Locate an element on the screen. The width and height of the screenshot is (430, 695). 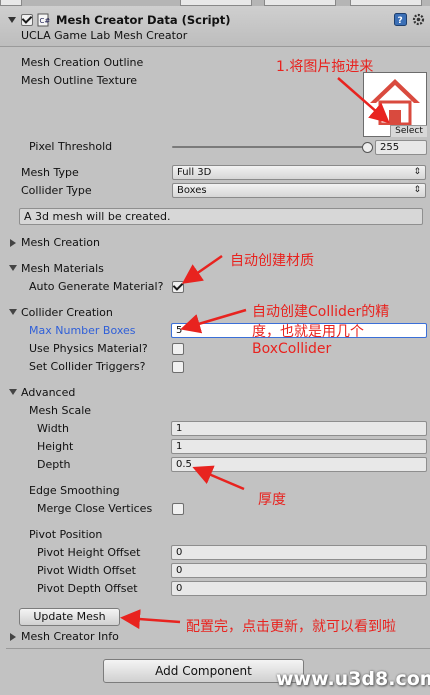
arrow-to-max-boxes is located at coordinates (213, 321).